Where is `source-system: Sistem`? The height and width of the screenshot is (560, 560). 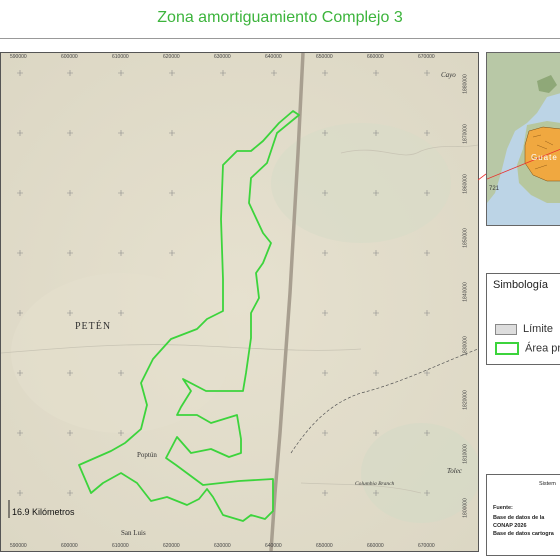 source-system: Sistem is located at coordinates (547, 484).